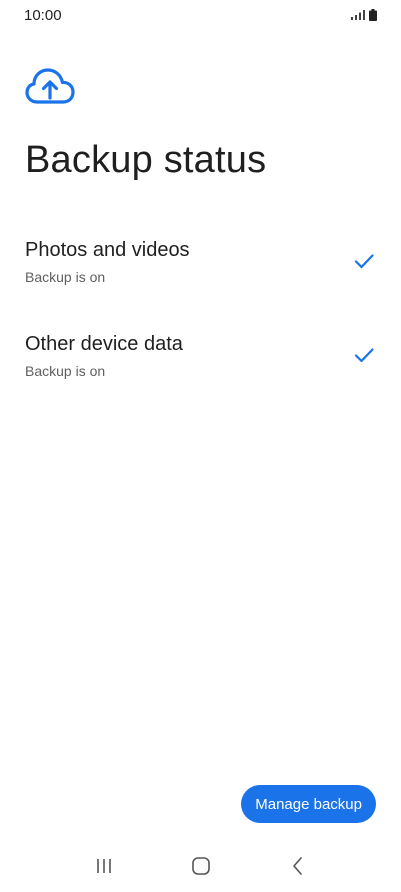 This screenshot has width=401, height=892. I want to click on cloud-upload-icon, so click(50, 86).